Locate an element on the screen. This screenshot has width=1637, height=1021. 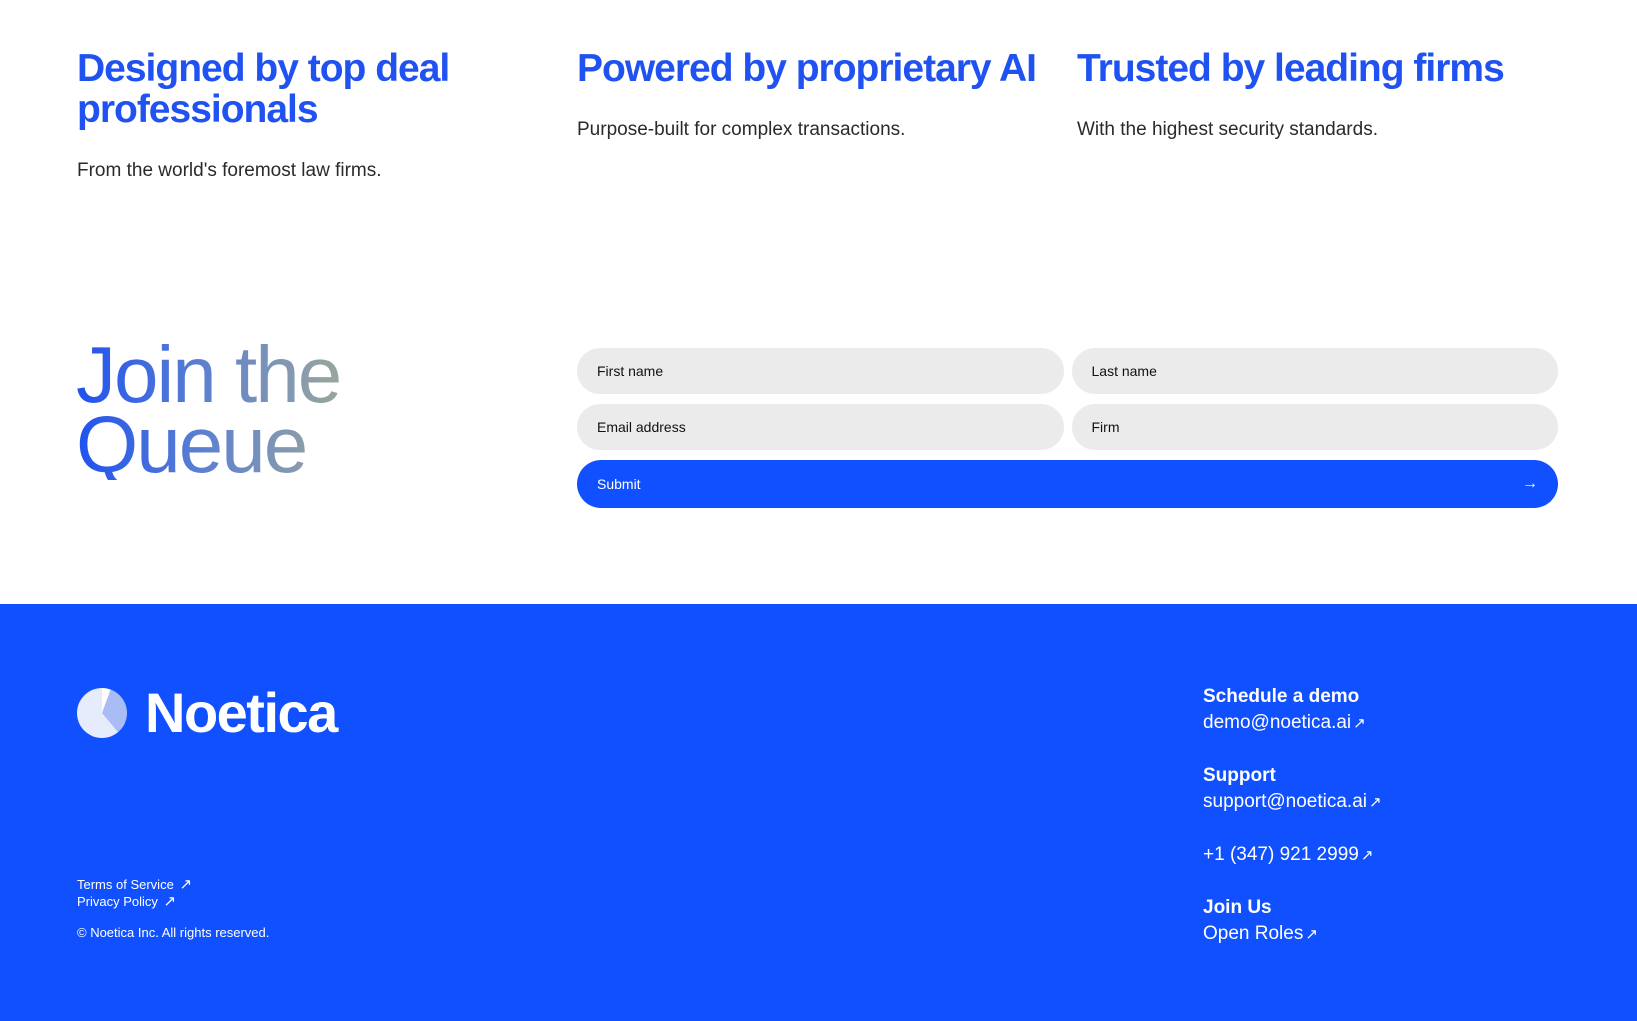
phone-link: +1 (347) 921 2999 ↗ is located at coordinates (1288, 855).